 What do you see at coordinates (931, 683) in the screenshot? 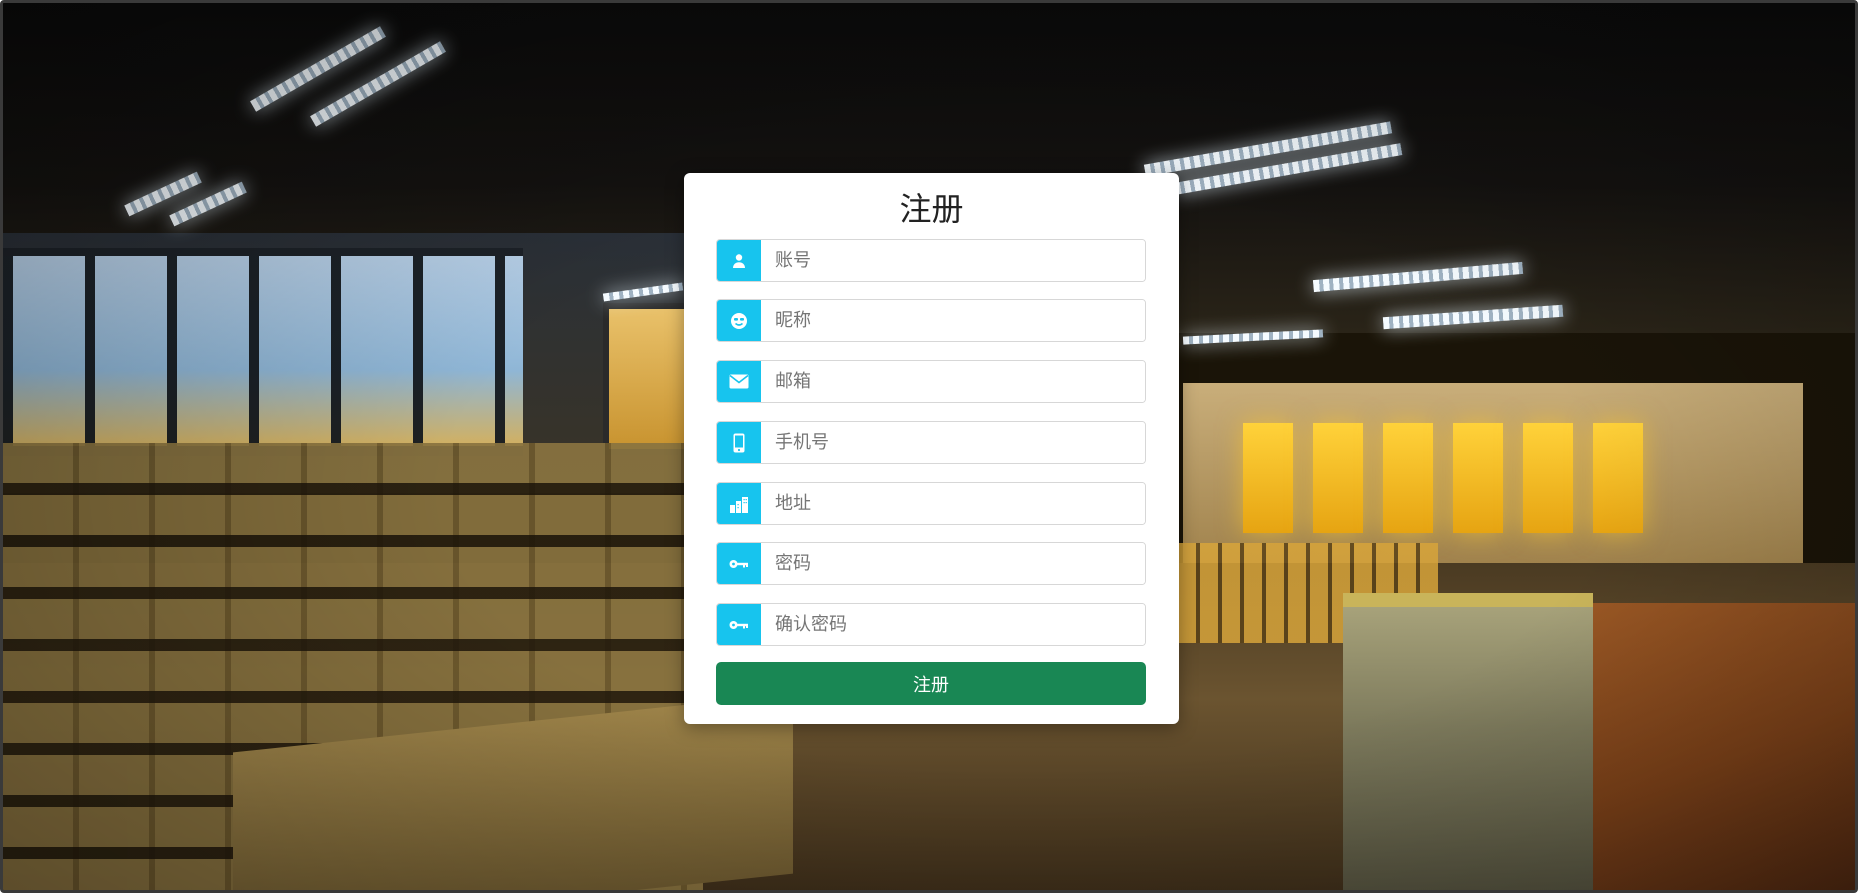
I see `register-button: 注册` at bounding box center [931, 683].